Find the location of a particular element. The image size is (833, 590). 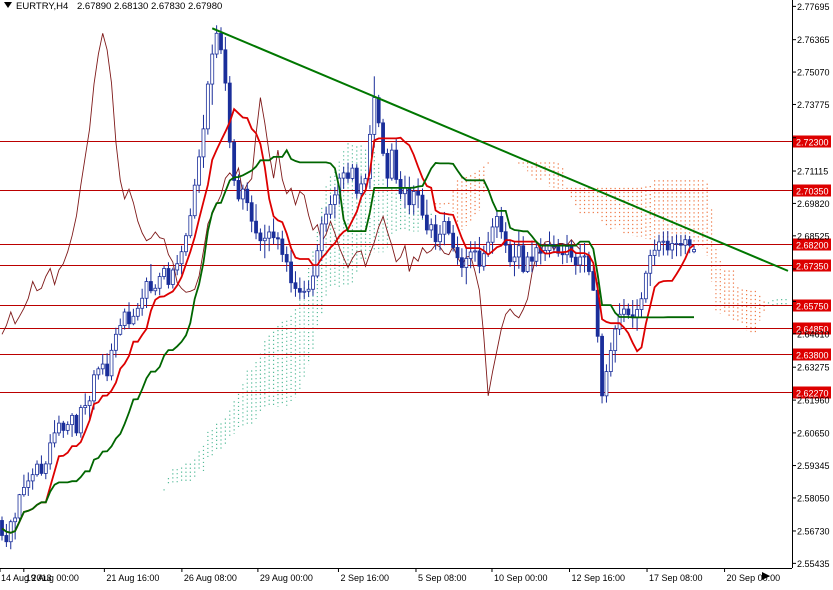

y-tick-label: 2.63275 is located at coordinates (813, 368).